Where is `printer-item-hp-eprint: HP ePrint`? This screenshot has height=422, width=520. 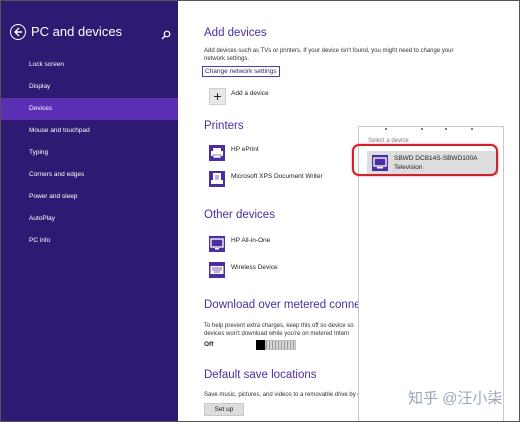 printer-item-hp-eprint: HP ePrint is located at coordinates (245, 149).